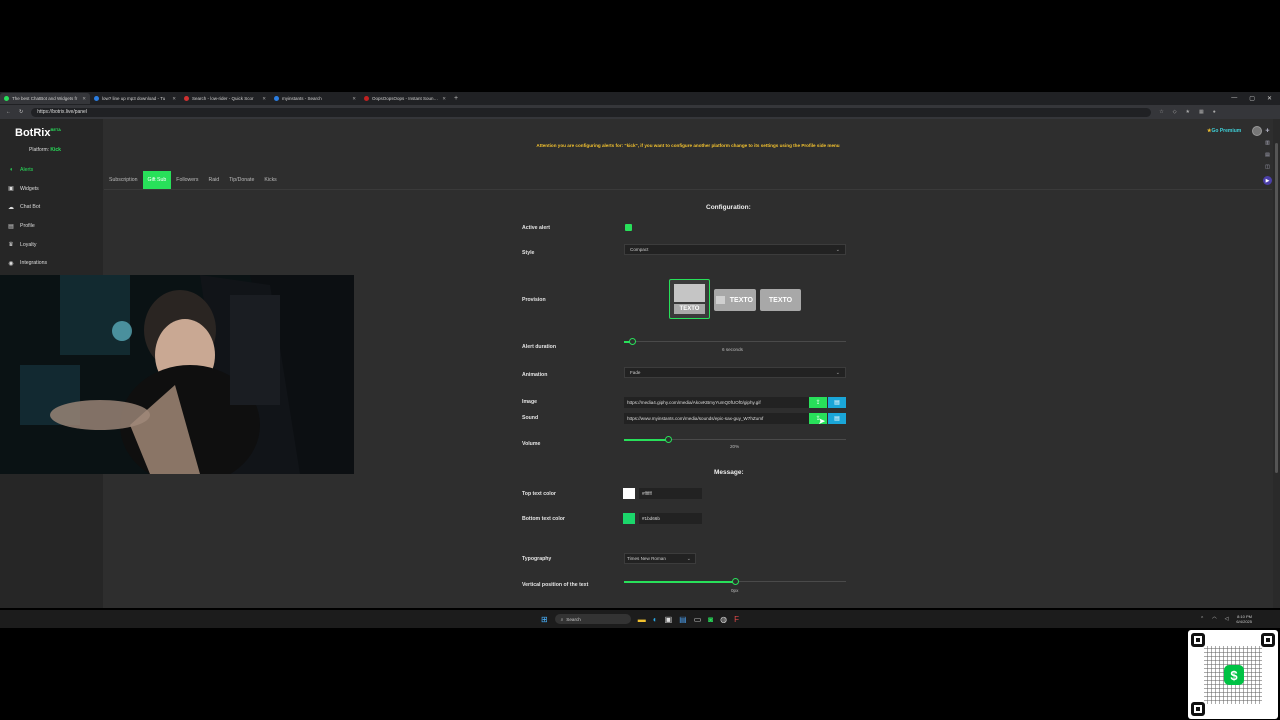  Describe the element at coordinates (1255, 98) in the screenshot. I see `window-controls: — ▢ ✕` at that location.